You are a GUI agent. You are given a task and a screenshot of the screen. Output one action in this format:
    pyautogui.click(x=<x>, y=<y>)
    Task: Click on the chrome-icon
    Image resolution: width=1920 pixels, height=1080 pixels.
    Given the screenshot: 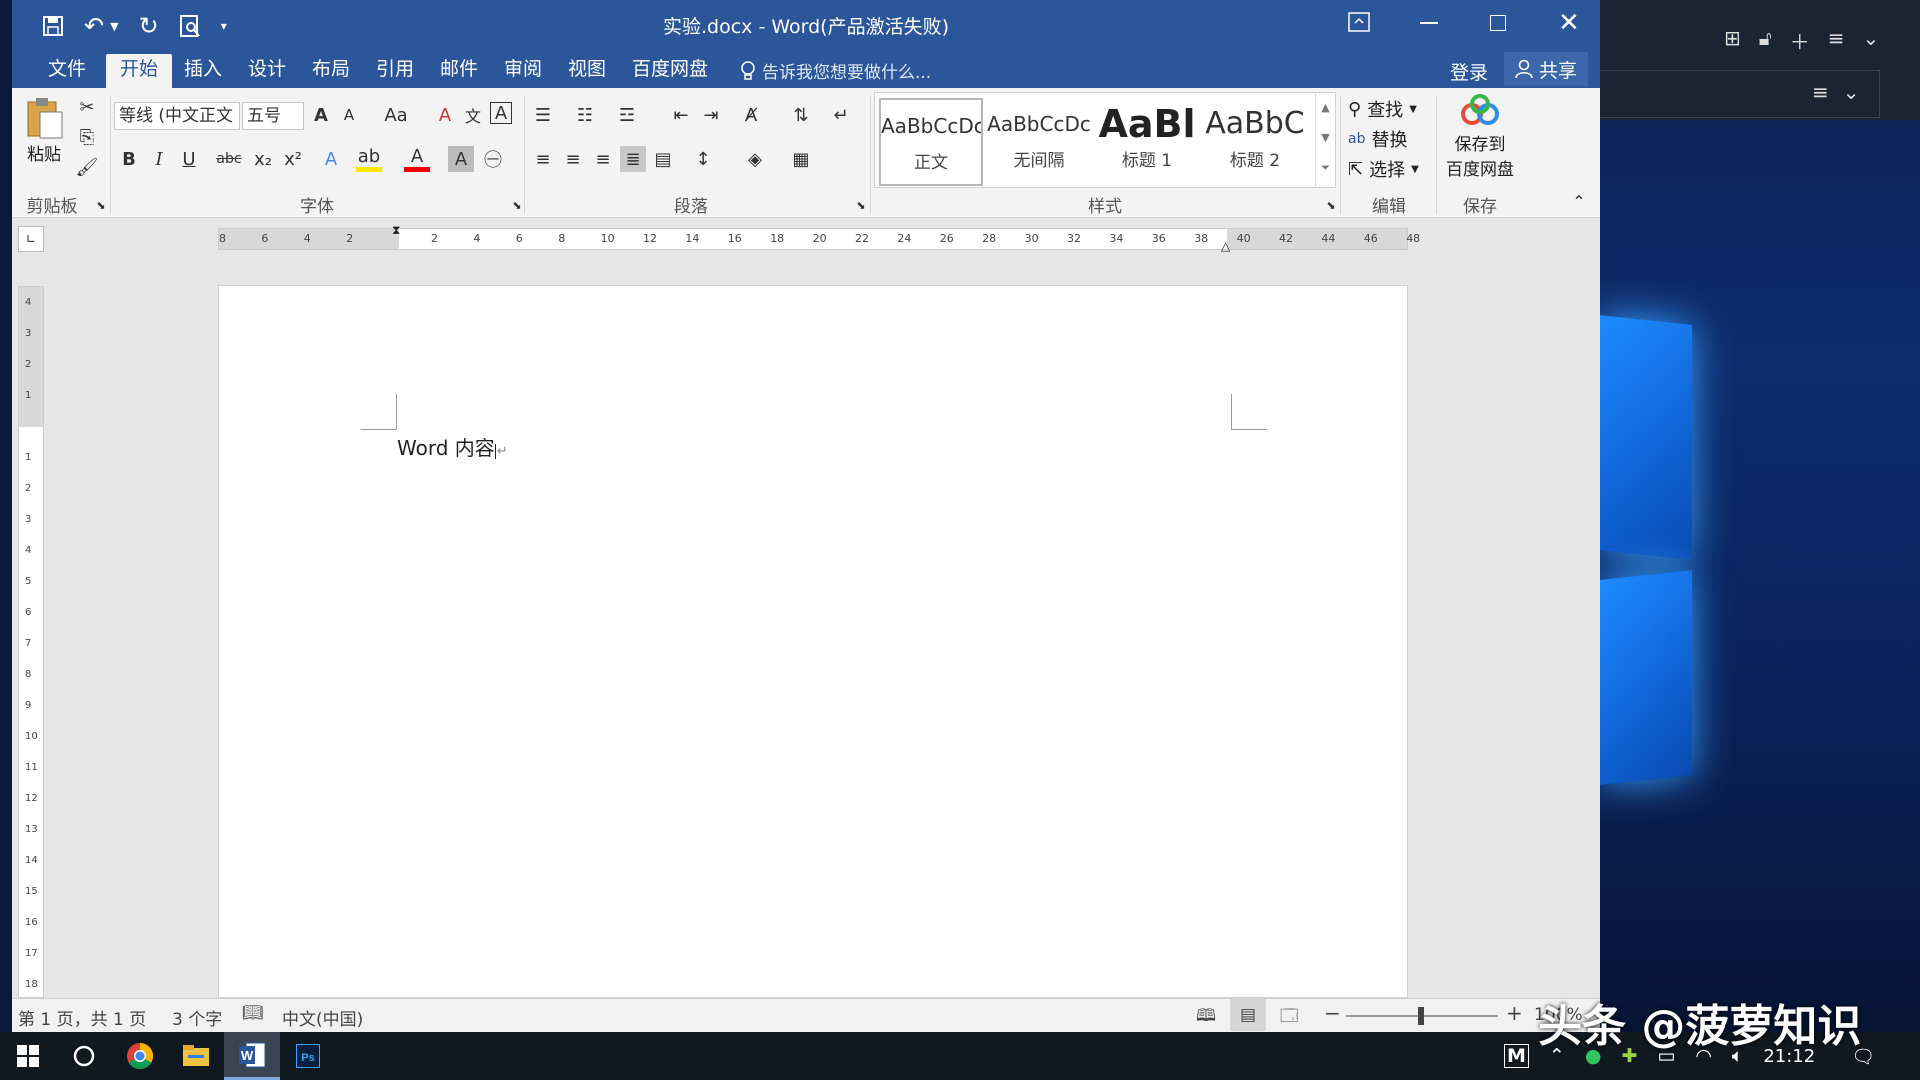 What is the action you would take?
    pyautogui.click(x=140, y=1056)
    